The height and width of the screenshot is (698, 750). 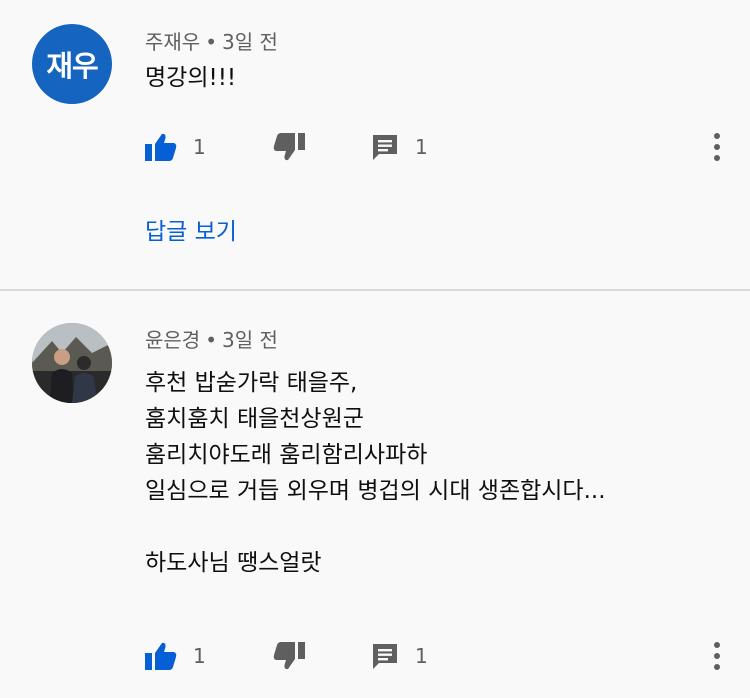 What do you see at coordinates (286, 455) in the screenshot?
I see `comment-line: 훔리치야도래 훔리함리사파하` at bounding box center [286, 455].